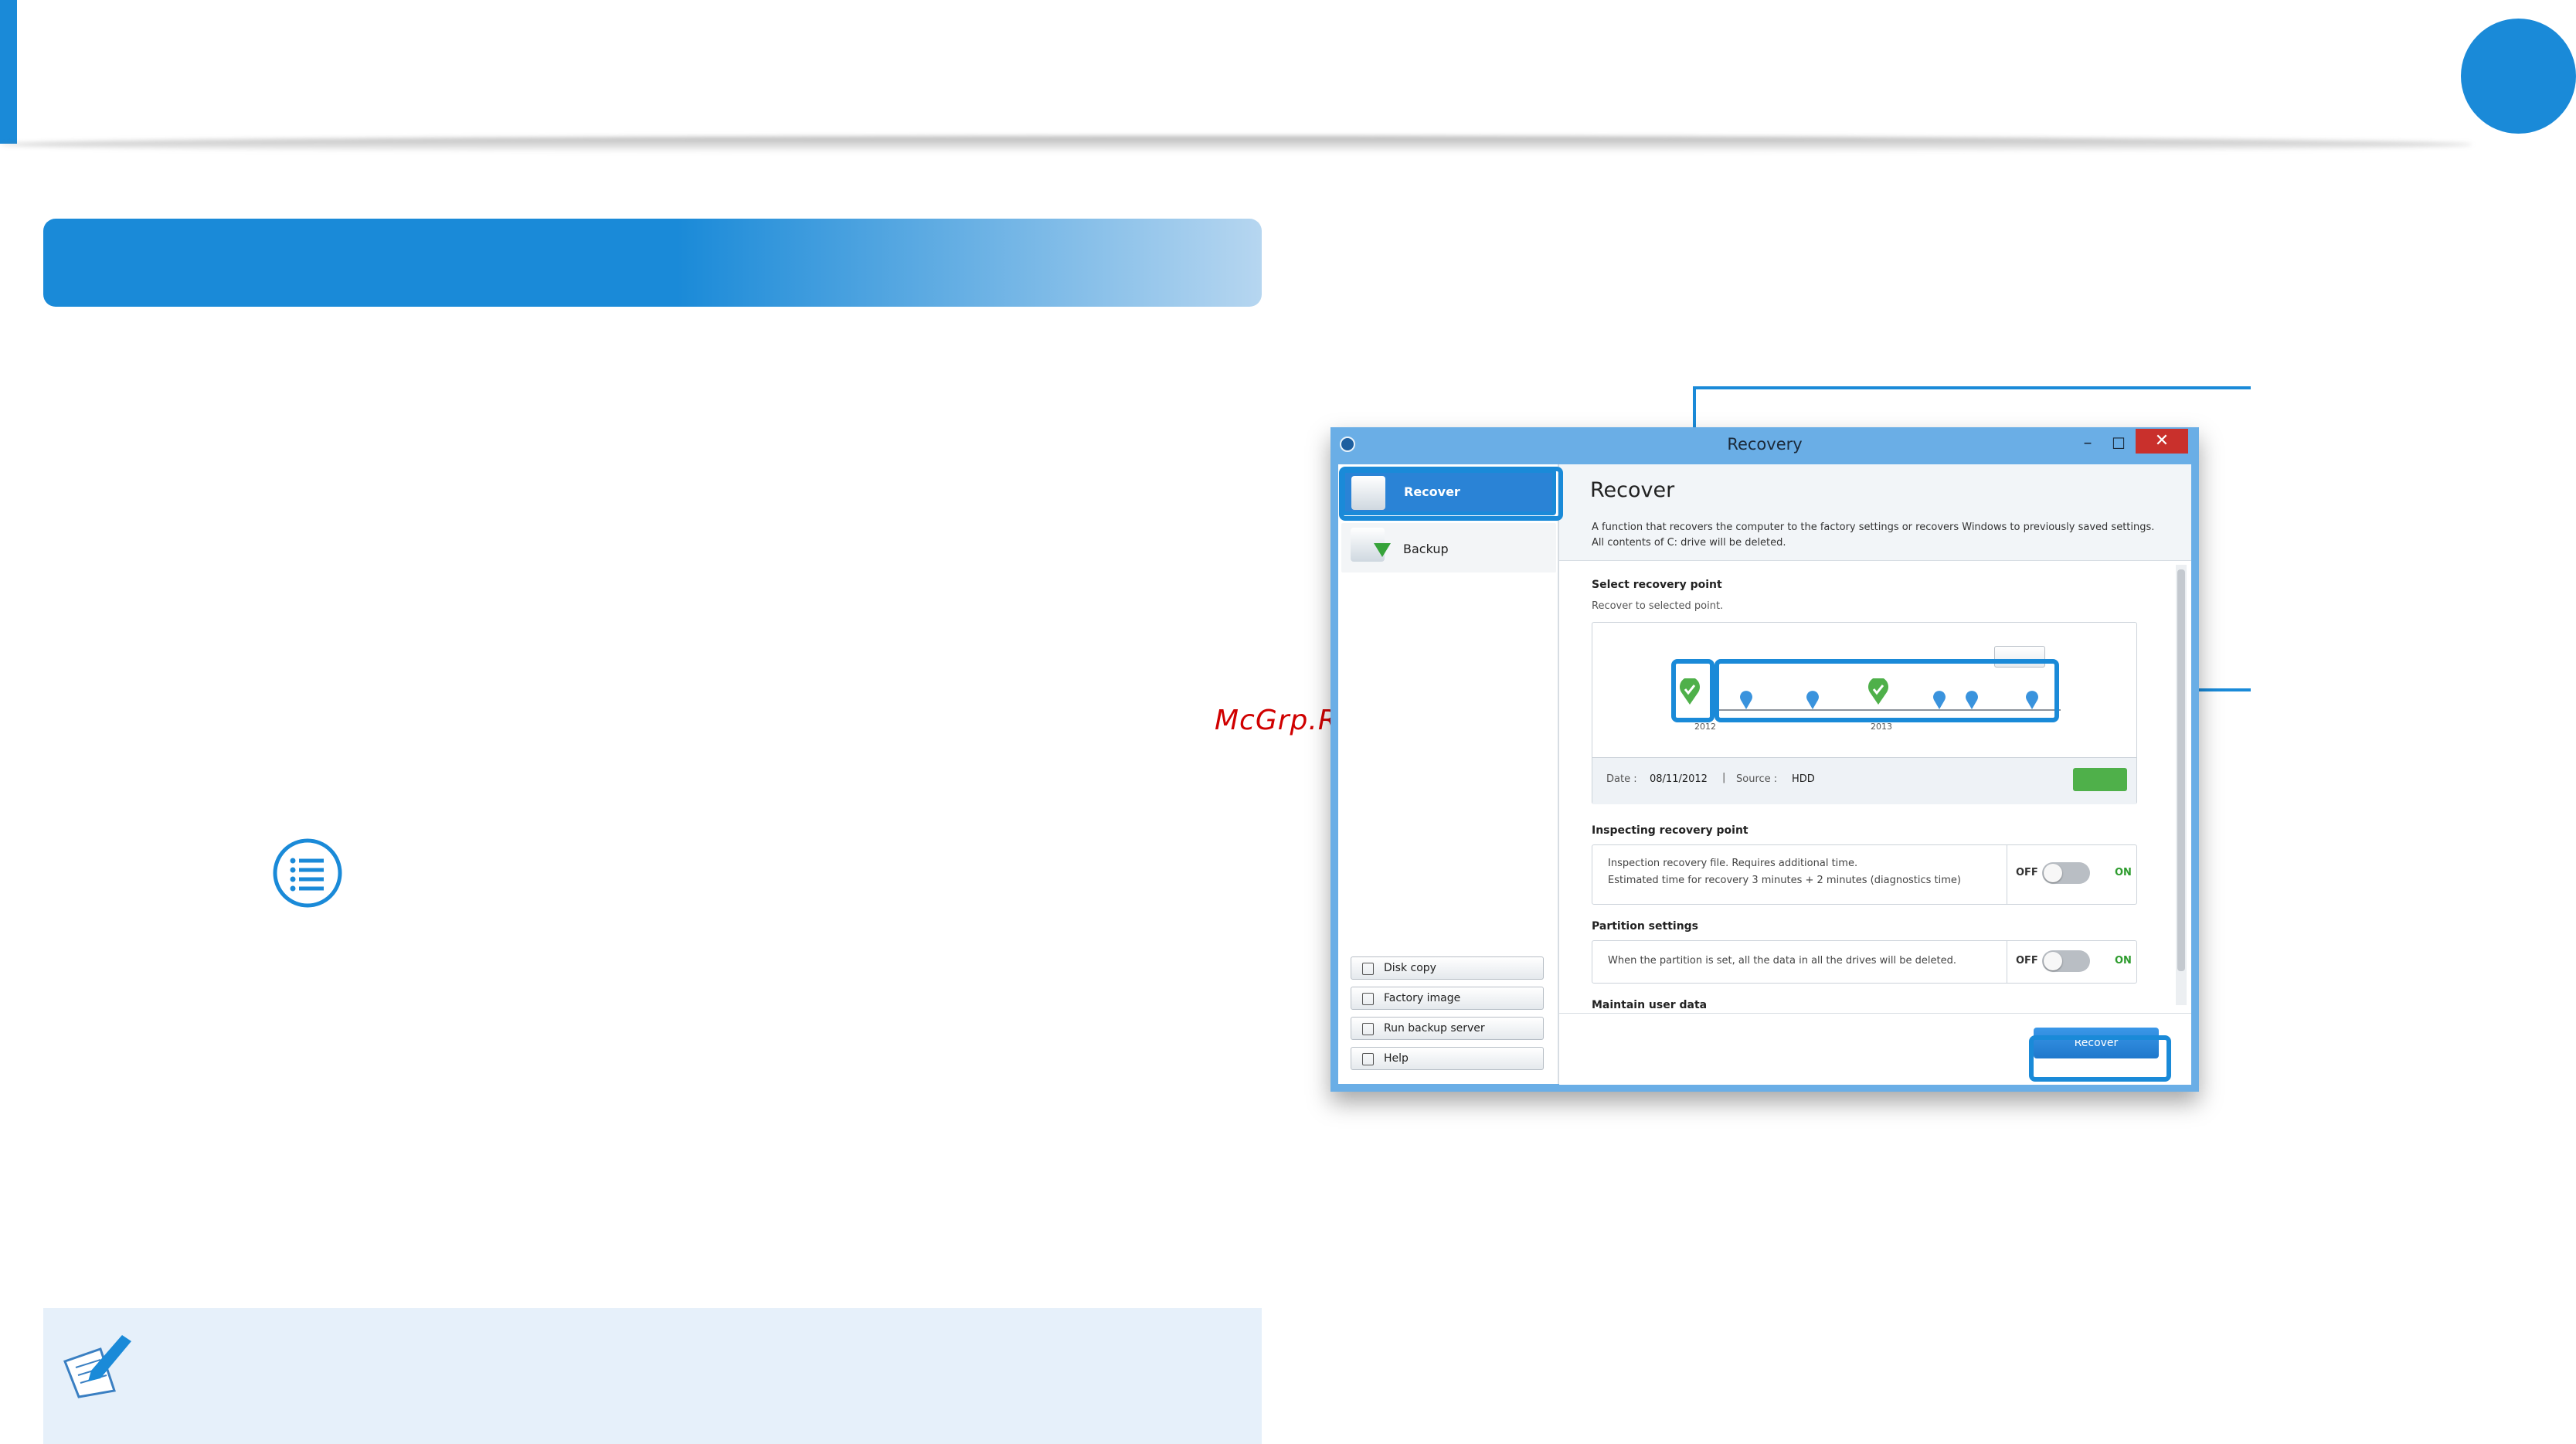 The image size is (2576, 1444). Describe the element at coordinates (652, 263) in the screenshot. I see `section-banner` at that location.